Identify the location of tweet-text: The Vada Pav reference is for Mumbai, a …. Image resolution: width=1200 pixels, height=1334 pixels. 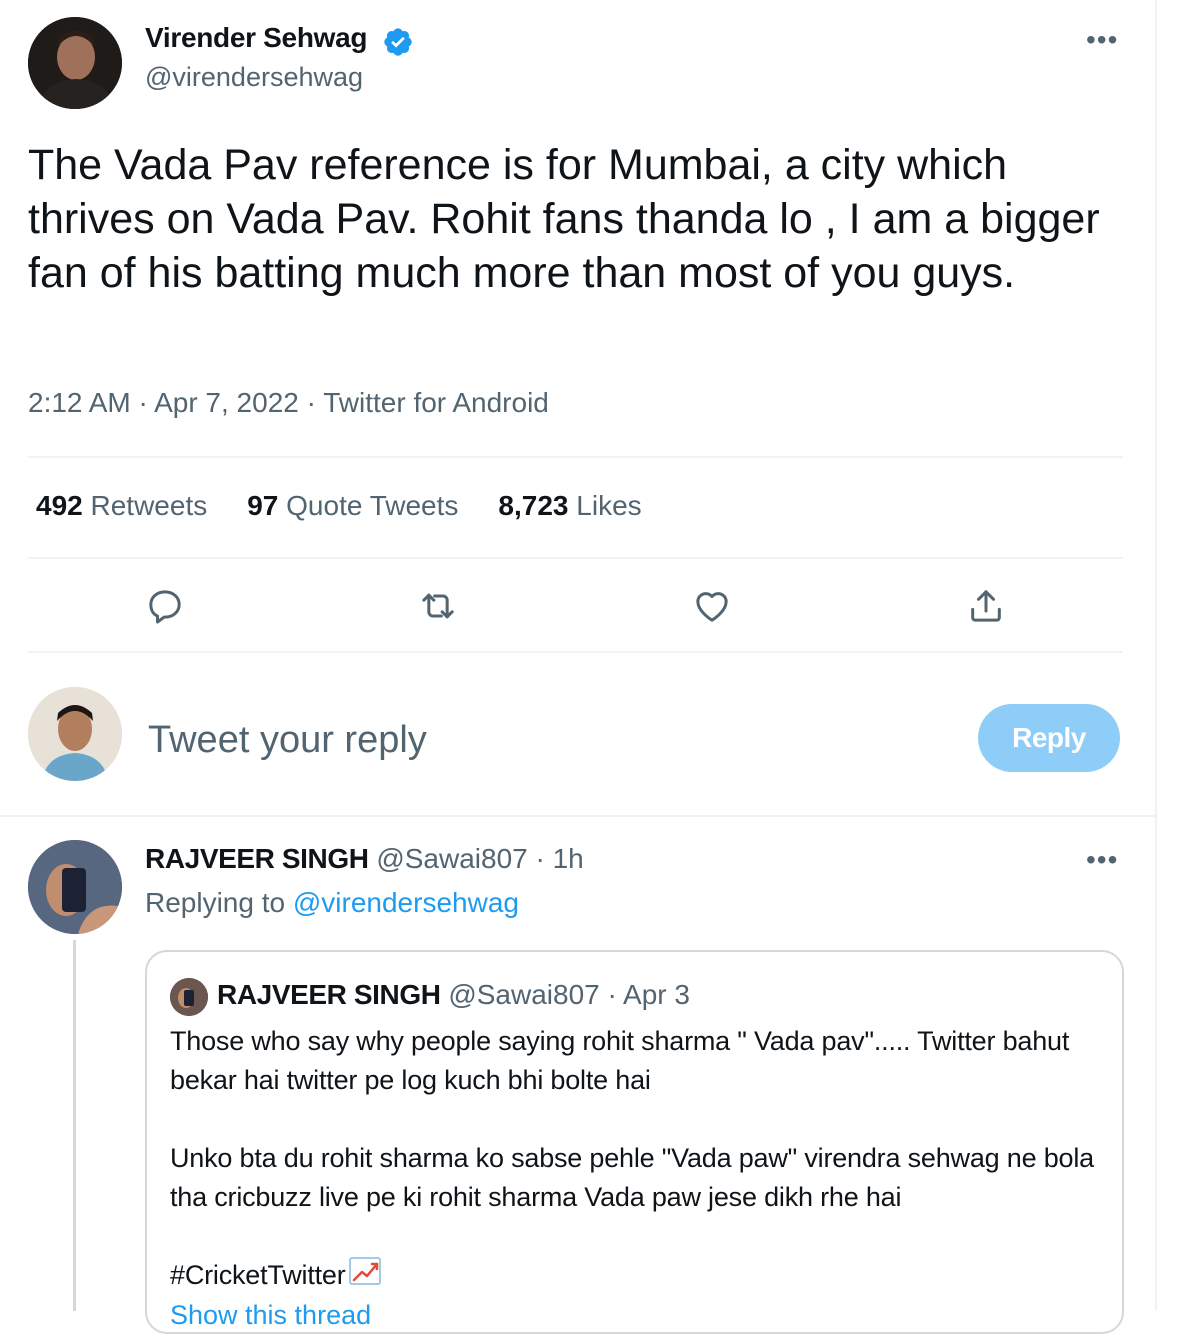
(564, 219).